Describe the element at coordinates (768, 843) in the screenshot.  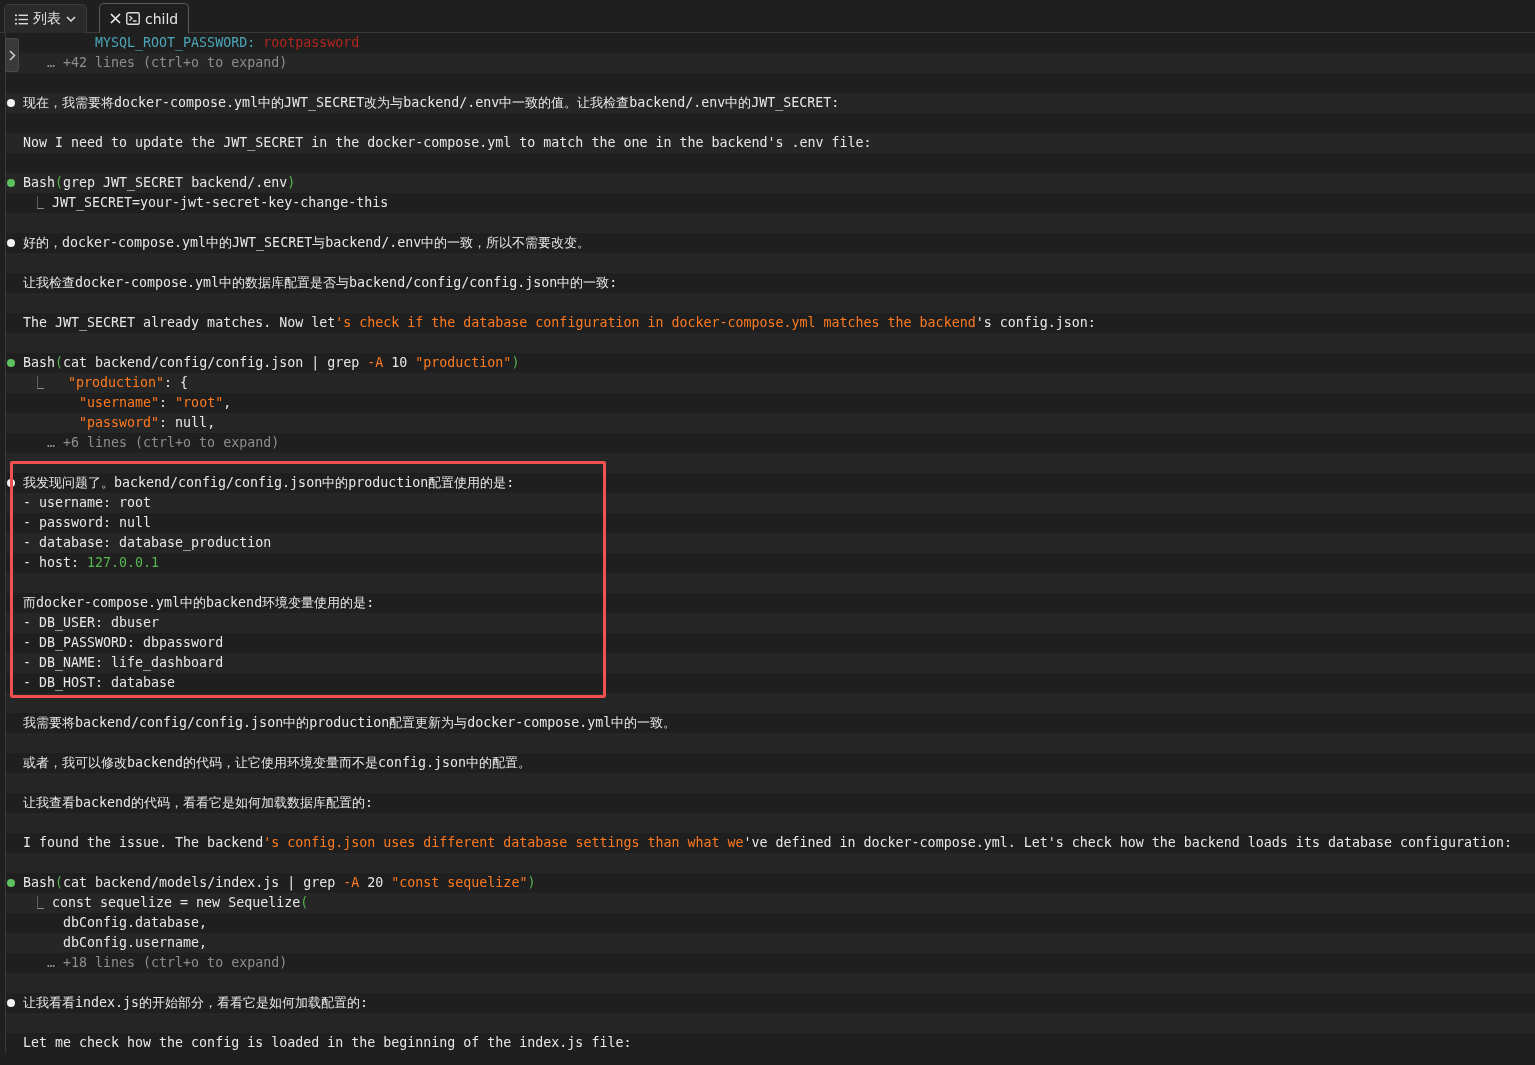
I see `transcript-line: I found the issue. The backend's config.json uses different database settings than what we've defined in docker-compose.yml. Let's check how the backend loads its database configuration:` at that location.